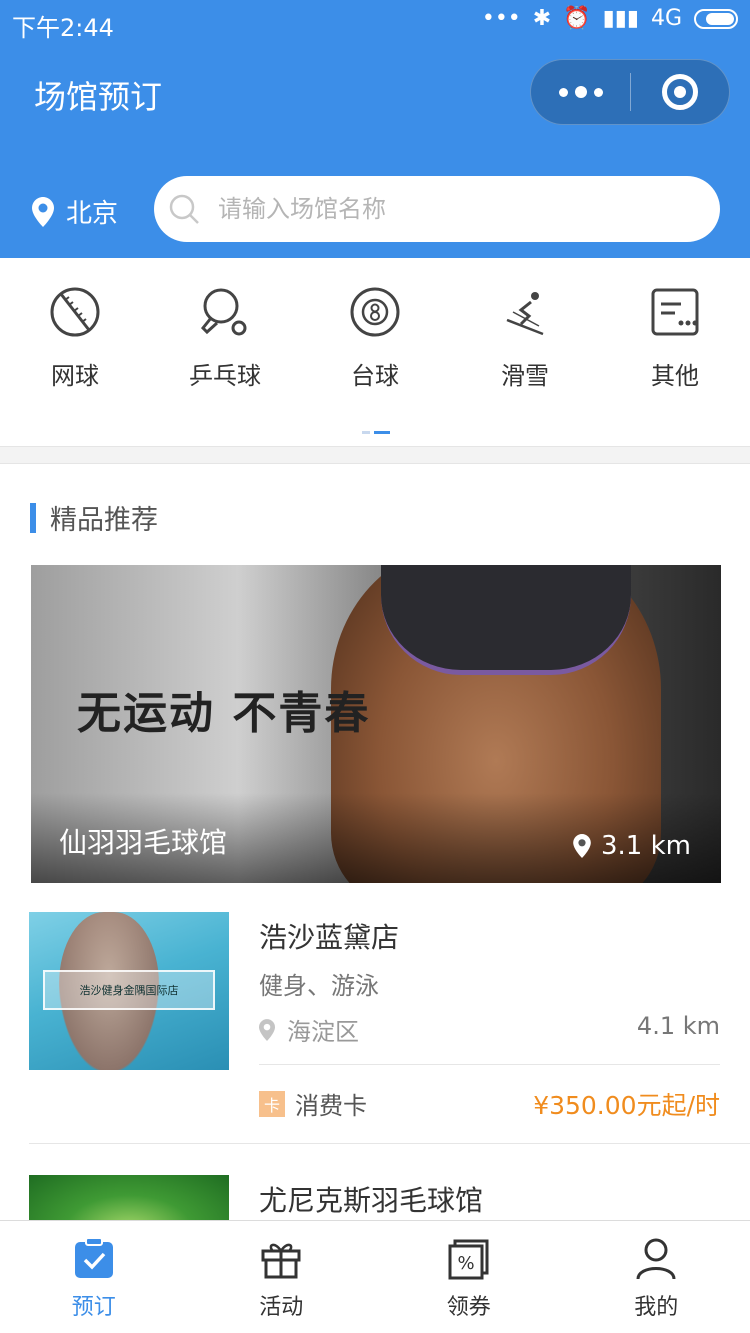 Image resolution: width=750 pixels, height=1333 pixels. What do you see at coordinates (225, 376) in the screenshot?
I see `category-label: 乒乓球` at bounding box center [225, 376].